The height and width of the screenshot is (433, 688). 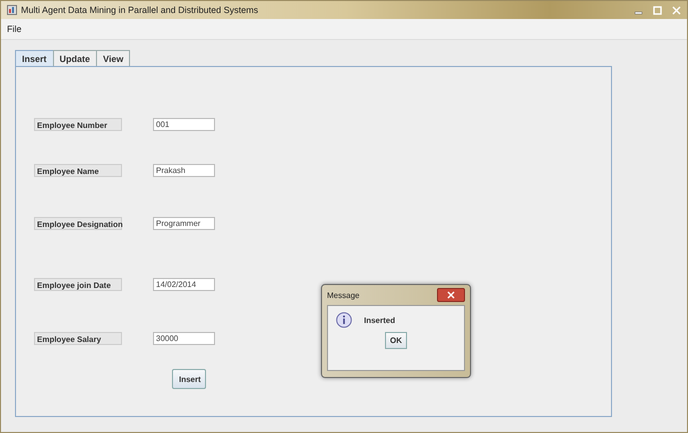 What do you see at coordinates (184, 223) in the screenshot?
I see `input-field: Programmer` at bounding box center [184, 223].